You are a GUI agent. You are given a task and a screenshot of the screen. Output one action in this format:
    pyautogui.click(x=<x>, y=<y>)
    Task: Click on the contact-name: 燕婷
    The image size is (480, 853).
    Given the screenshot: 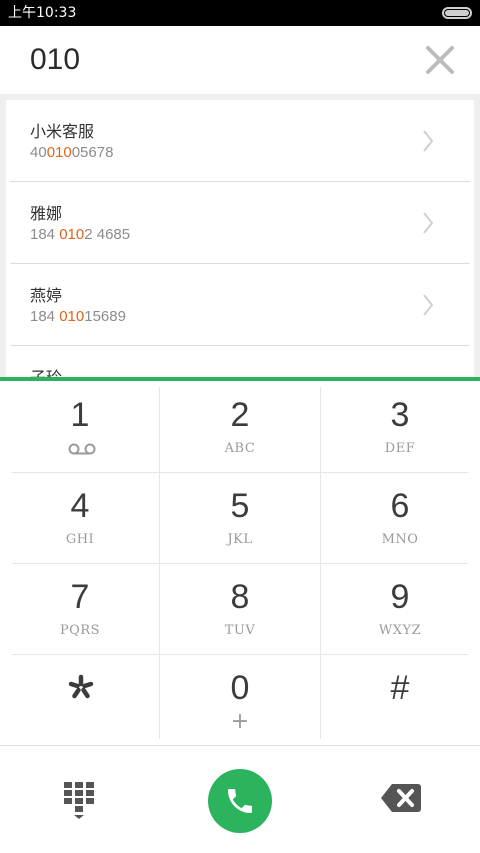 What is the action you would take?
    pyautogui.click(x=46, y=295)
    